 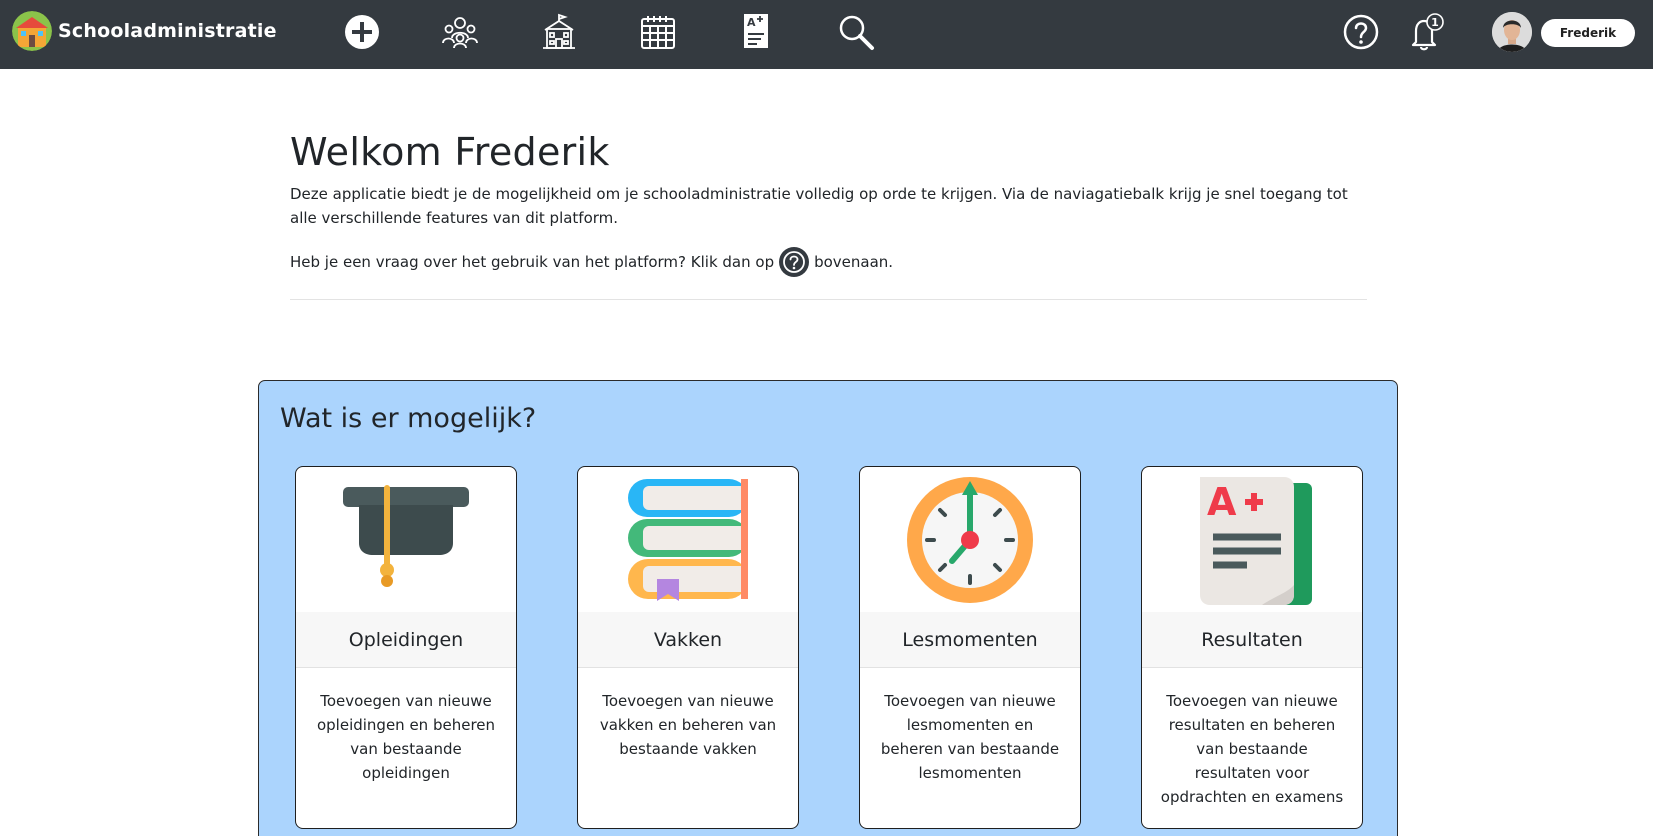 What do you see at coordinates (362, 32) in the screenshot?
I see `add-icon` at bounding box center [362, 32].